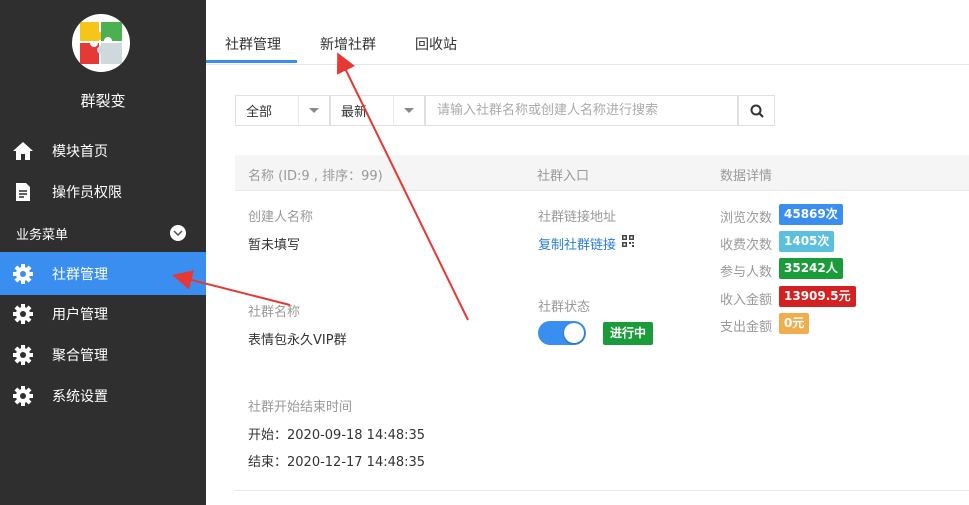 This screenshot has width=969, height=505. What do you see at coordinates (80, 152) in the screenshot?
I see `sidebar-item-label: 模块首页` at bounding box center [80, 152].